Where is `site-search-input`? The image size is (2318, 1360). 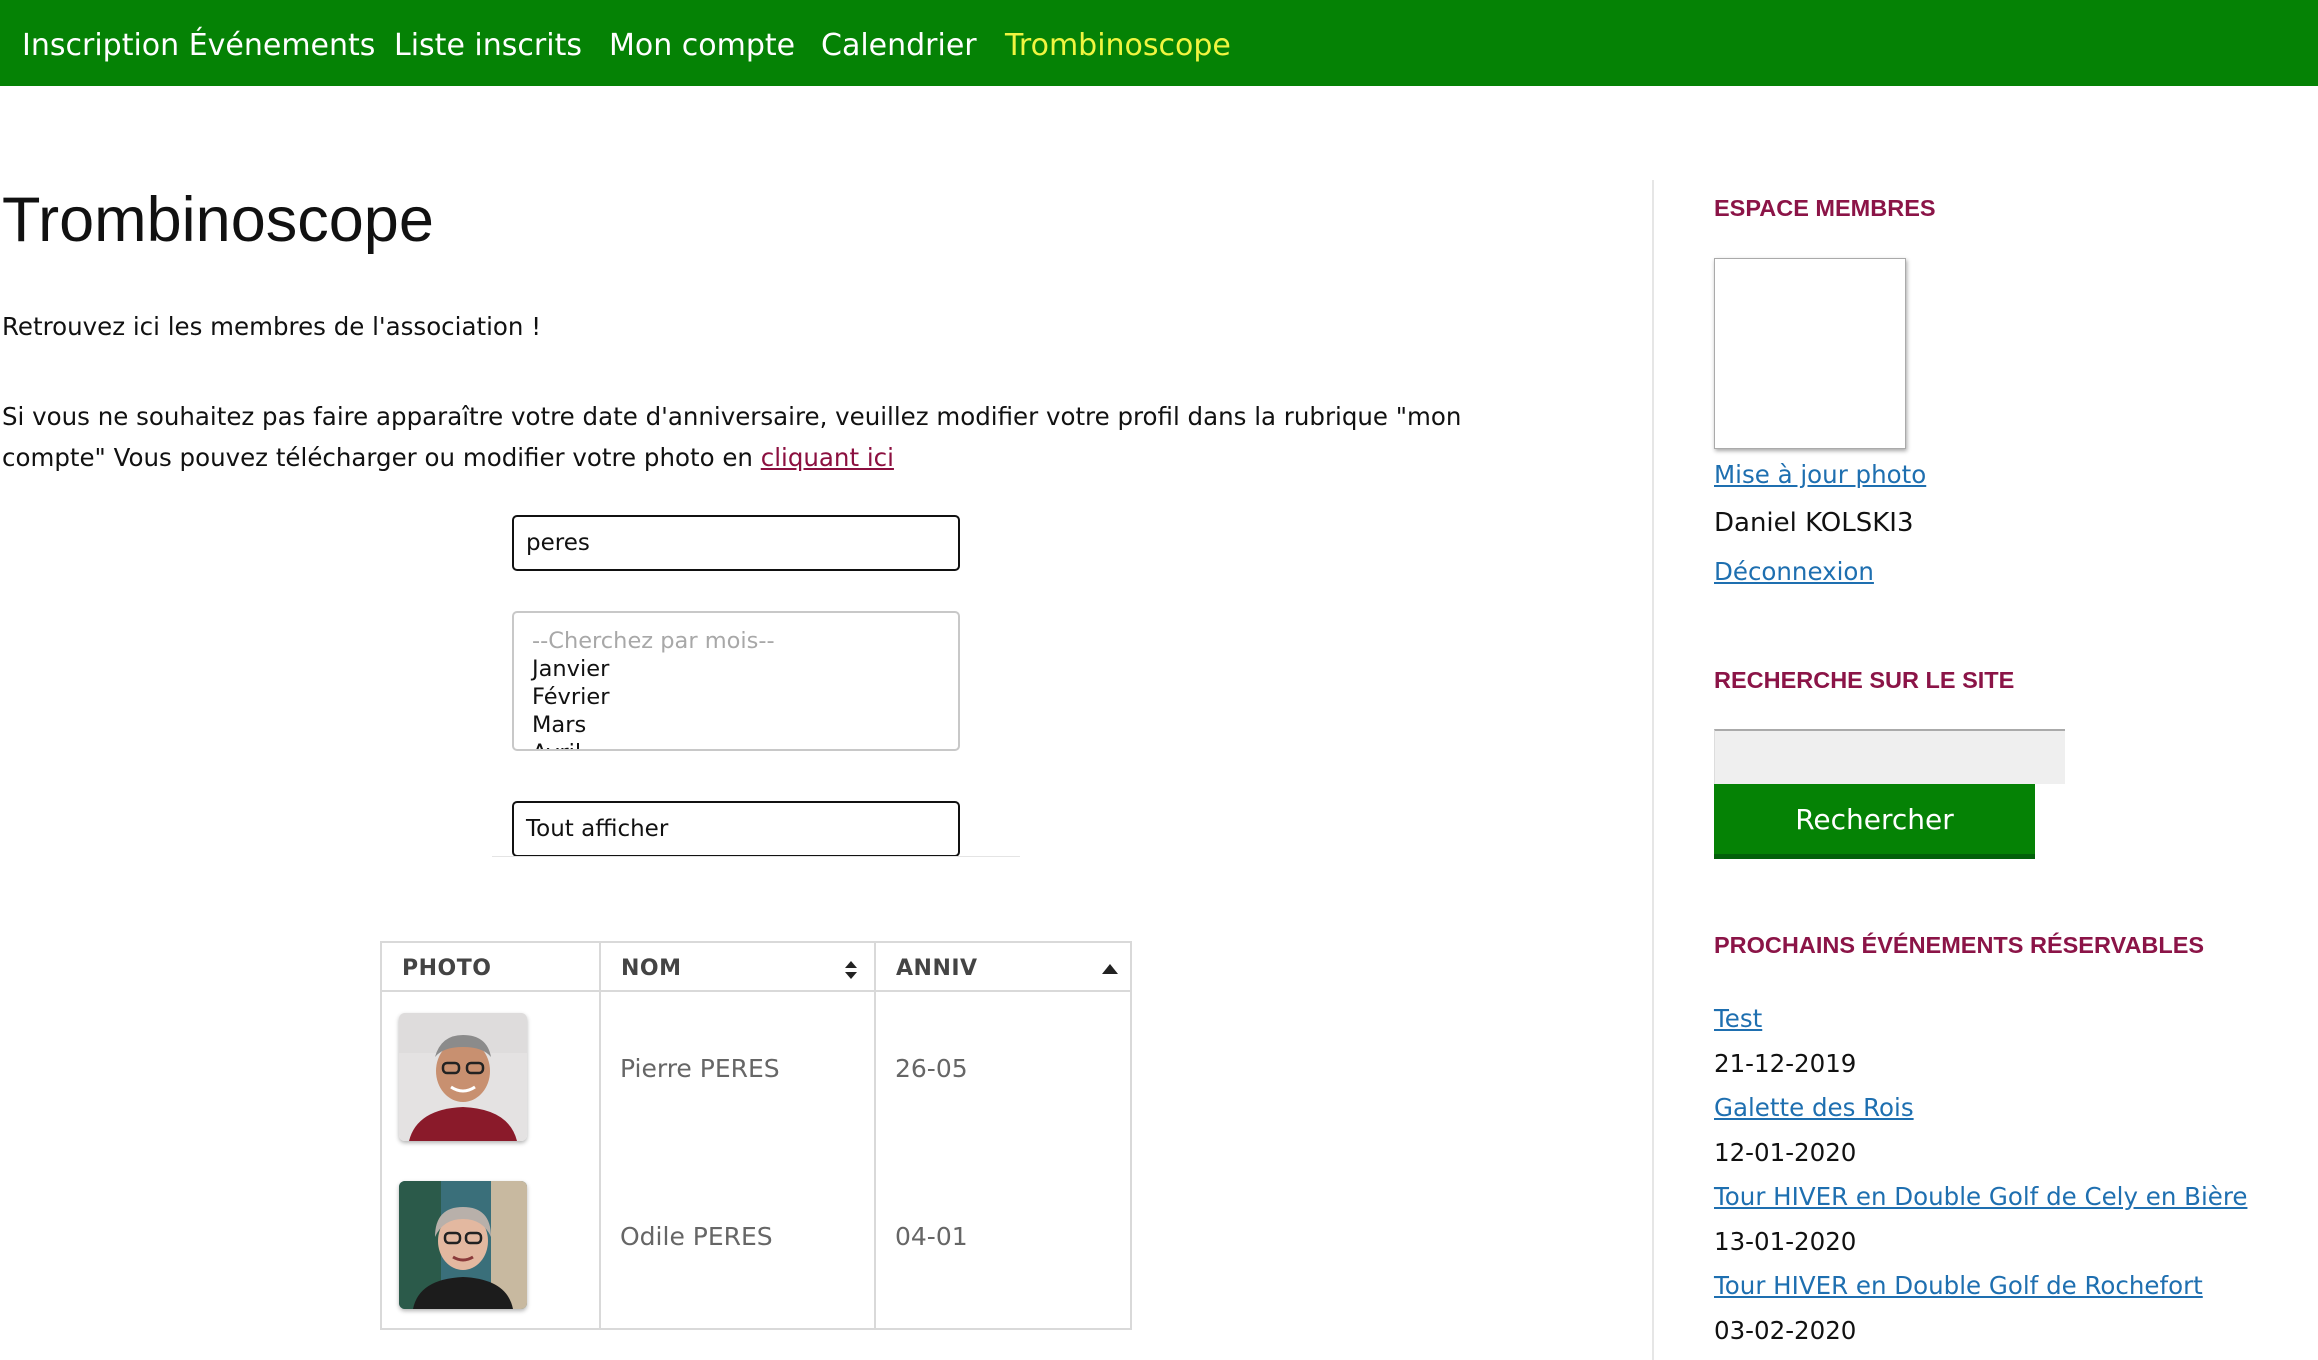 site-search-input is located at coordinates (1889, 756).